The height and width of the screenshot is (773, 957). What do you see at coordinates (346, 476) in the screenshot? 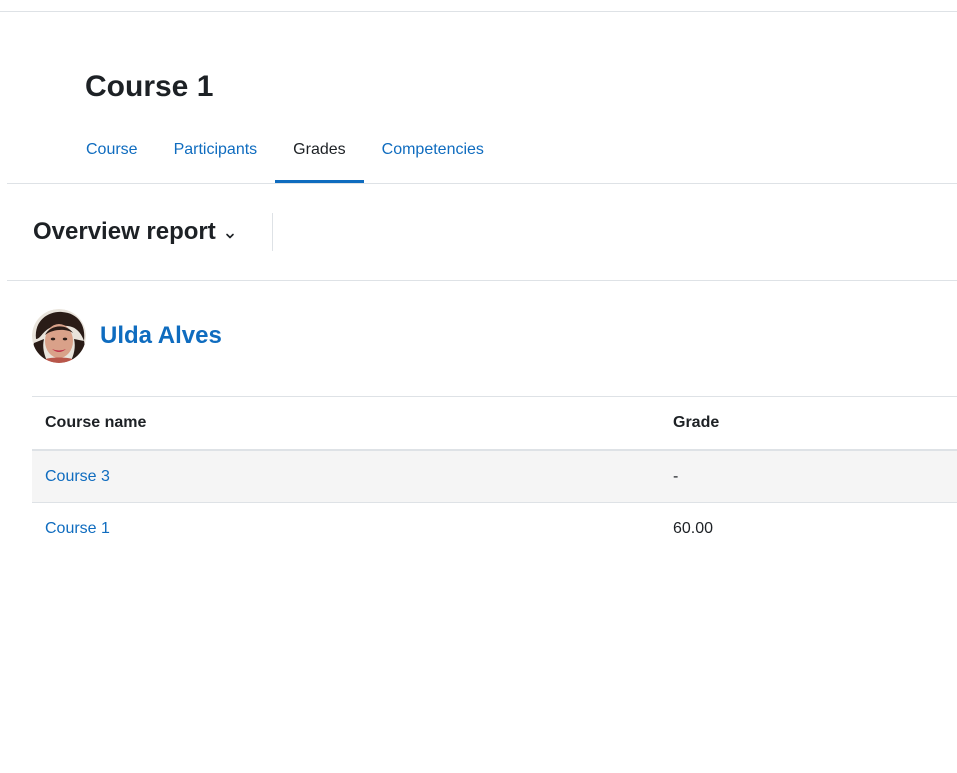
I see `course-name-cell: Course 3` at bounding box center [346, 476].